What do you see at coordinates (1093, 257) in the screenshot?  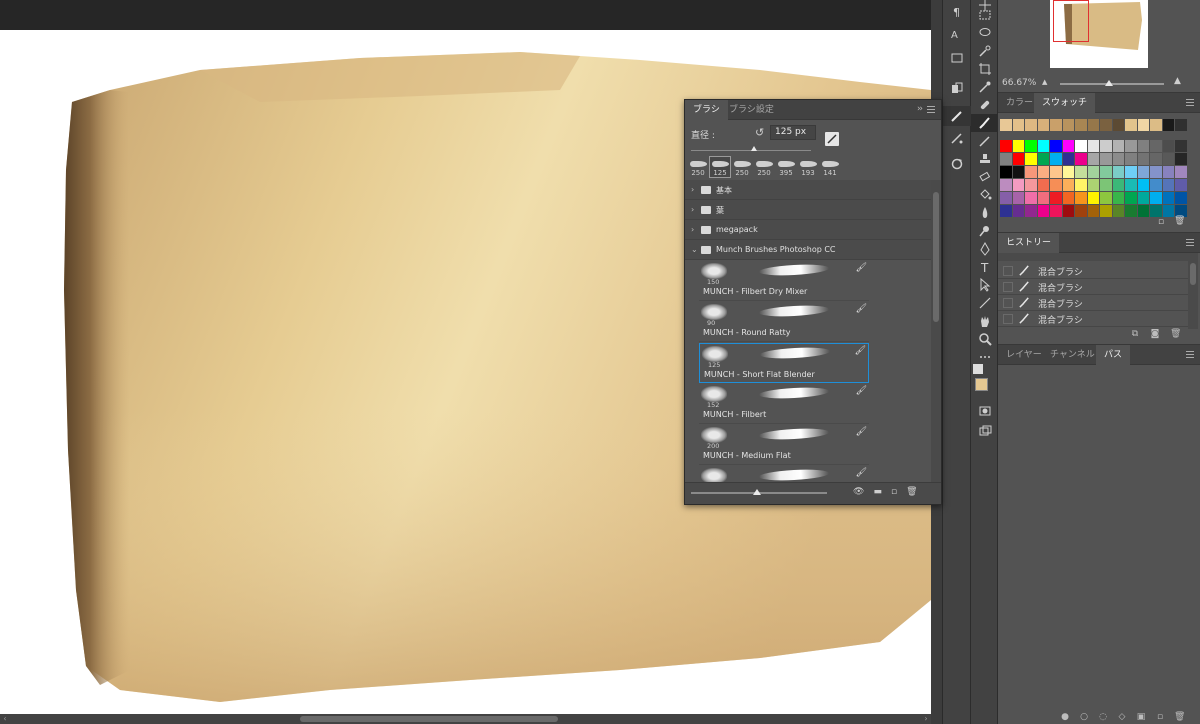 I see `history-snapshot-row` at bounding box center [1093, 257].